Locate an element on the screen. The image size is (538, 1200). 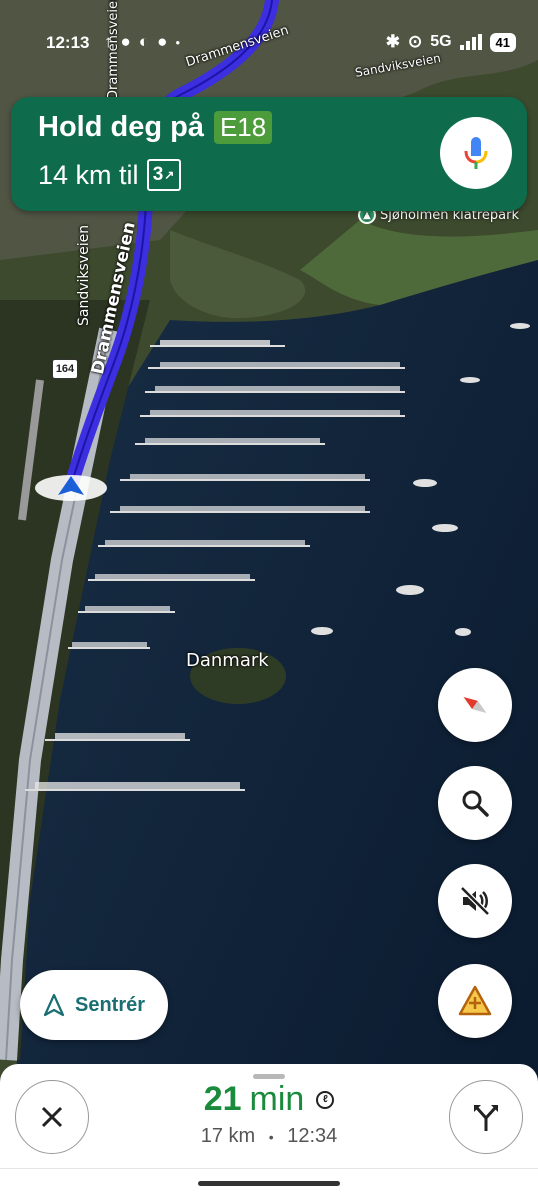
voice-search-button is located at coordinates (476, 153).